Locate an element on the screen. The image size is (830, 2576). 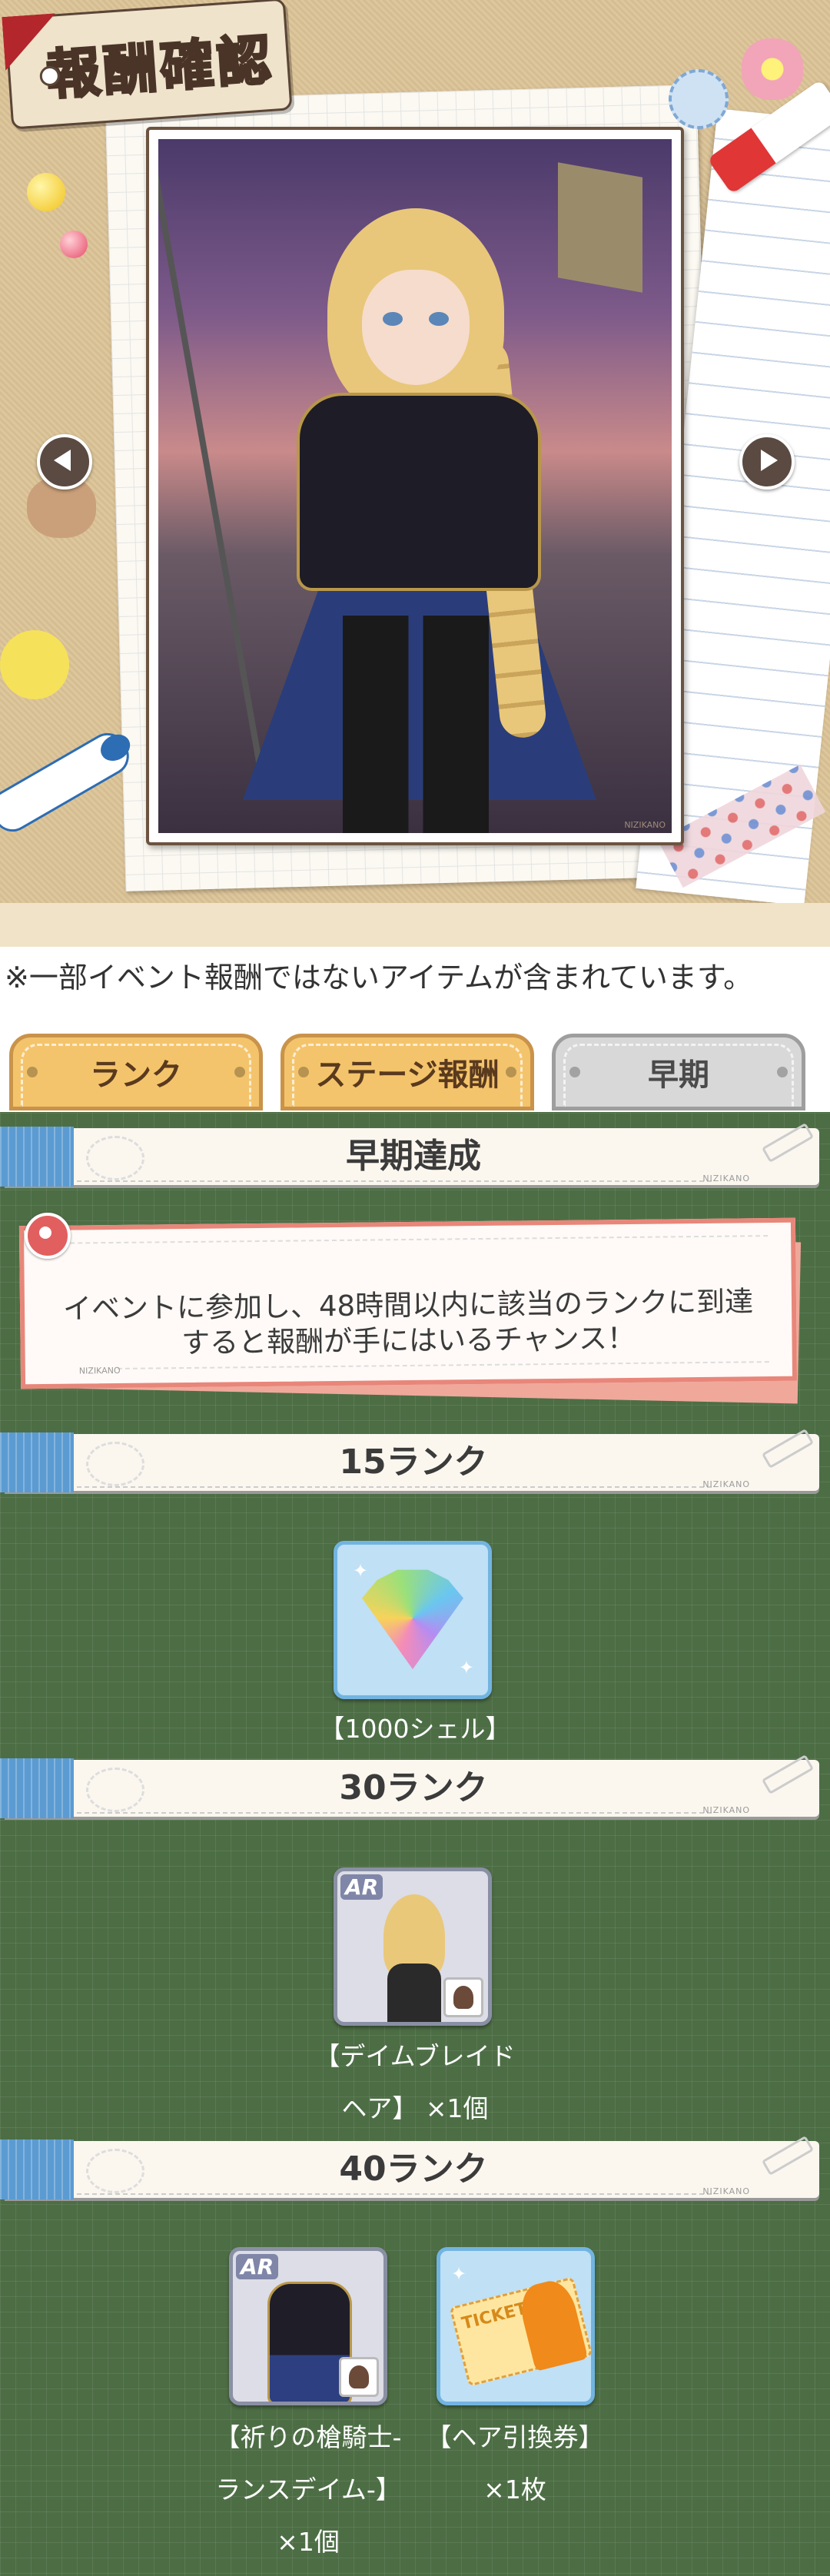
reward-item-ticket: ✦ is located at coordinates (516, 2326).